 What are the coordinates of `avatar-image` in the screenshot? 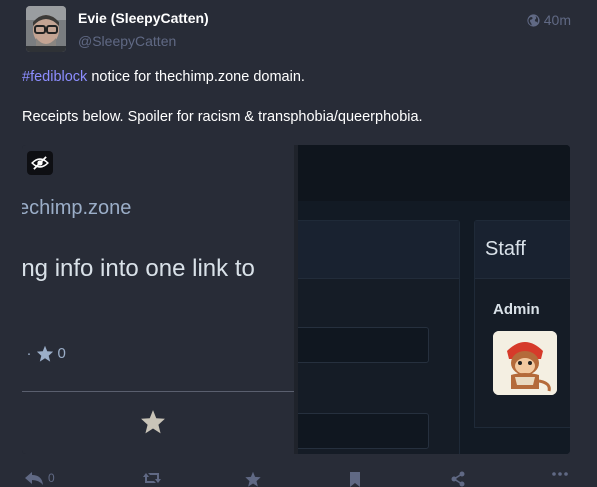 It's located at (46, 29).